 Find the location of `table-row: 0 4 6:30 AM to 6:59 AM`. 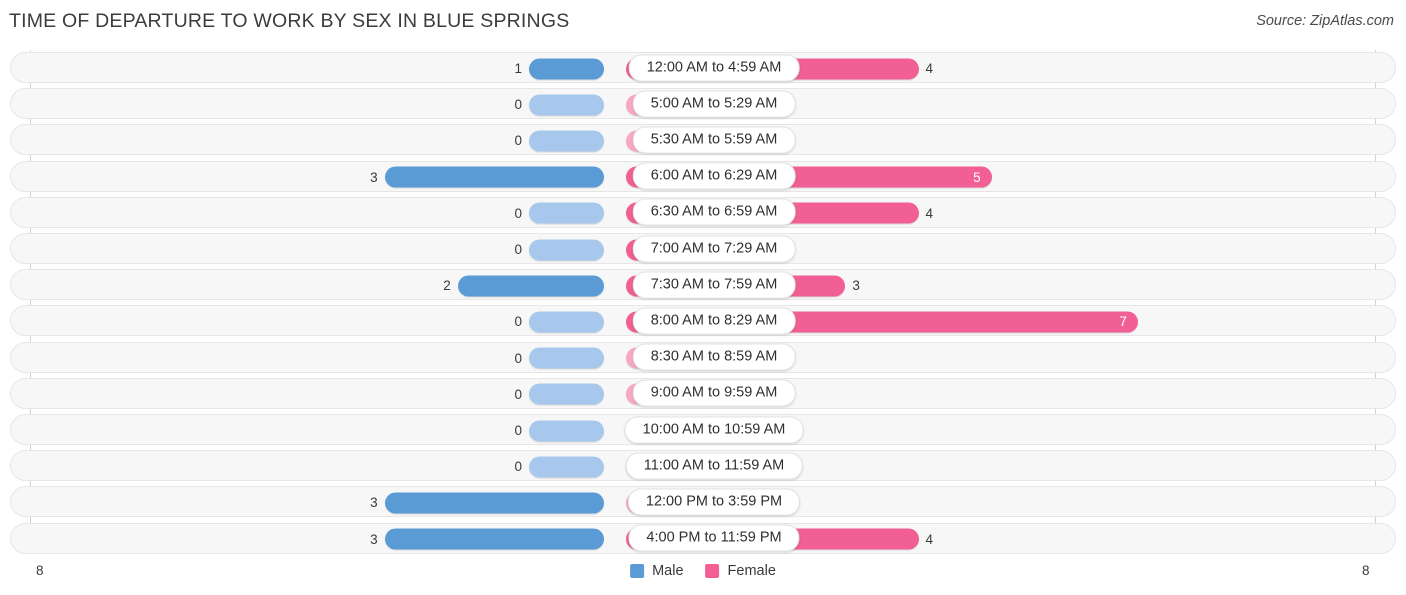

table-row: 0 4 6:30 AM to 6:59 AM is located at coordinates (703, 212).